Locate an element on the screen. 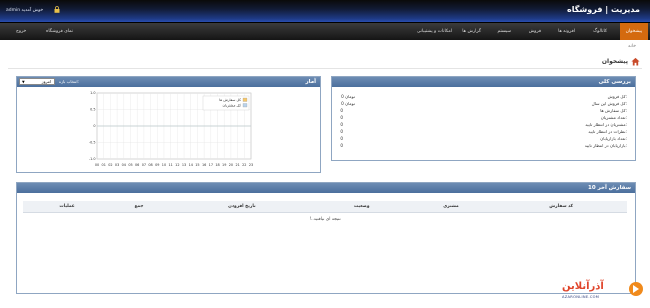  y-tick-label: 0.5 is located at coordinates (92, 110).